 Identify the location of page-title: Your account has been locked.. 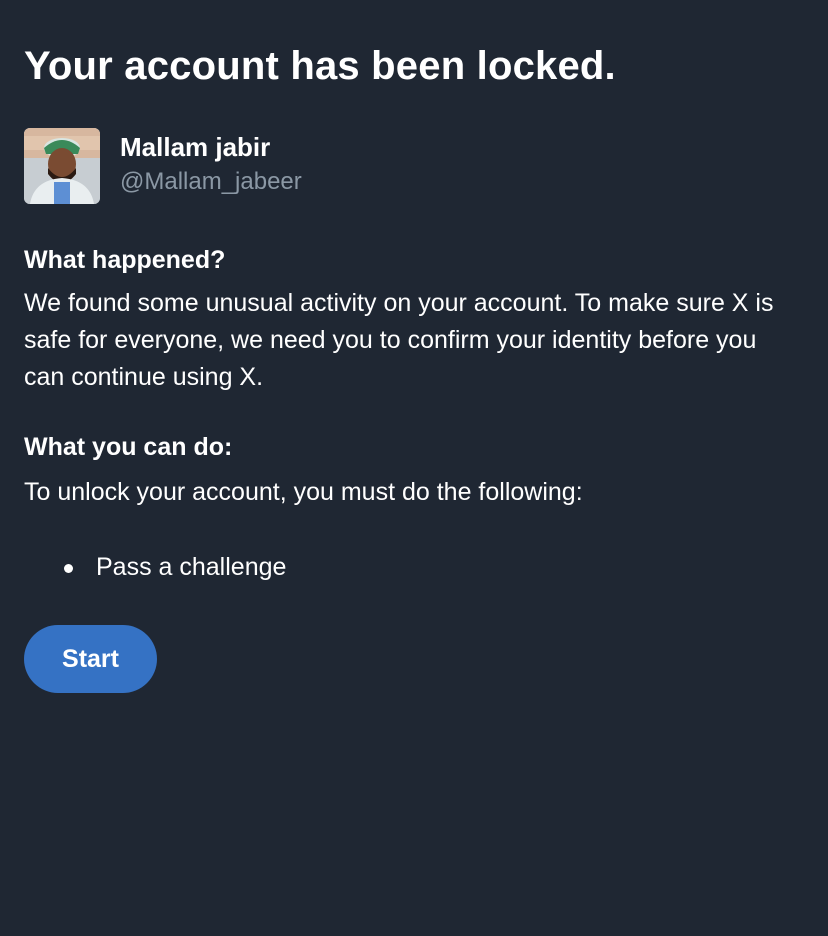
(320, 66).